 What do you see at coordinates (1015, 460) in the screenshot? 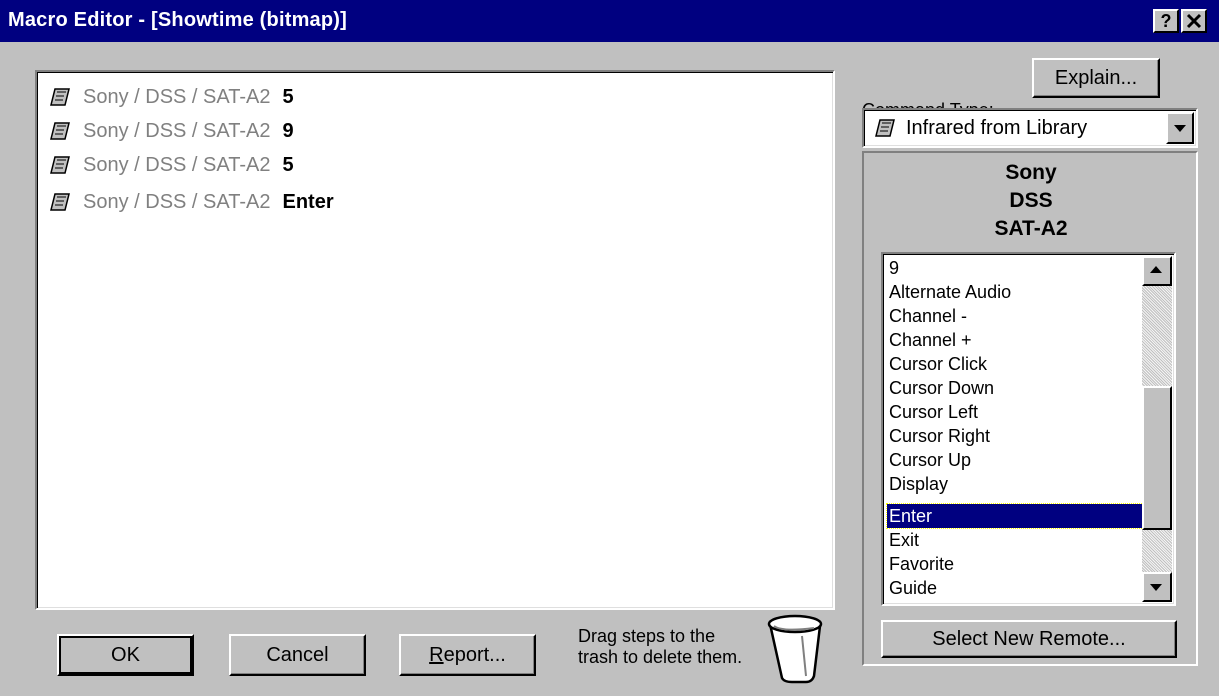
I see `command-item: Cursor Up` at bounding box center [1015, 460].